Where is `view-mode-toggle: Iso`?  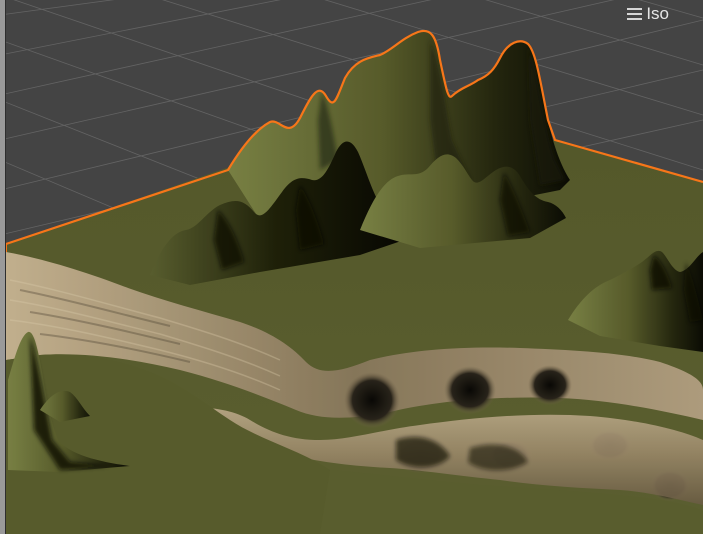
view-mode-toggle: Iso is located at coordinates (648, 14).